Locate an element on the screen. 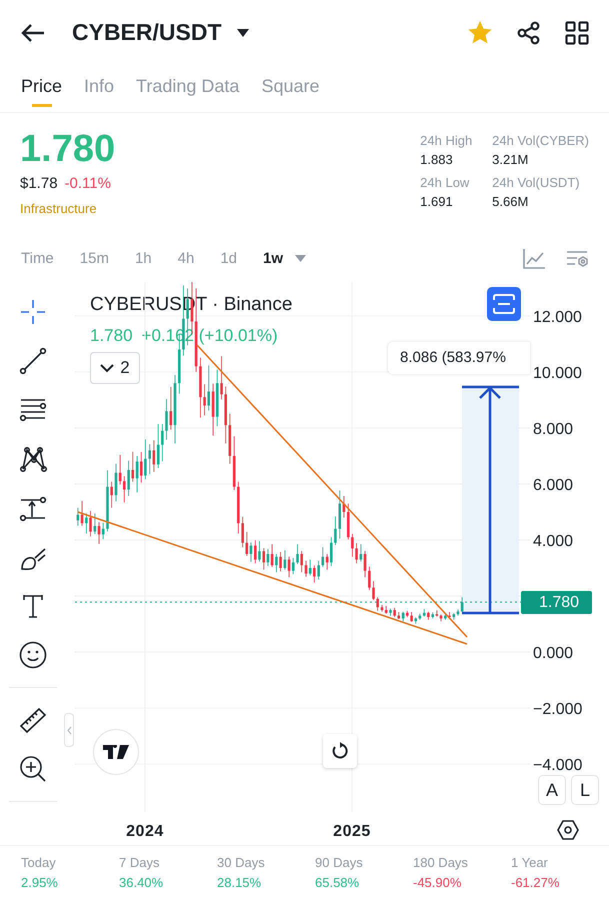 This screenshot has height=900, width=609. settings-icon is located at coordinates (568, 830).